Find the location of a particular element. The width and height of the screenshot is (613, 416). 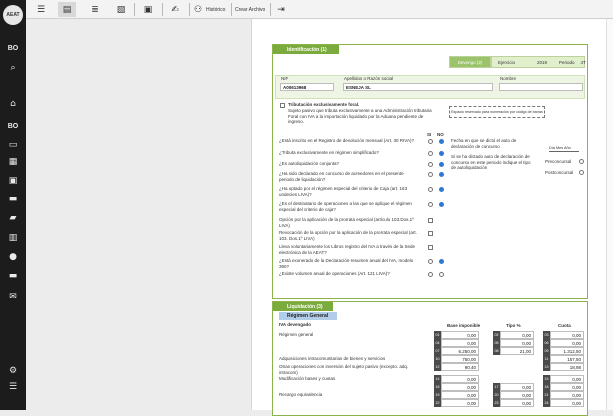

casilla-value: 750,00 is located at coordinates (460, 359).